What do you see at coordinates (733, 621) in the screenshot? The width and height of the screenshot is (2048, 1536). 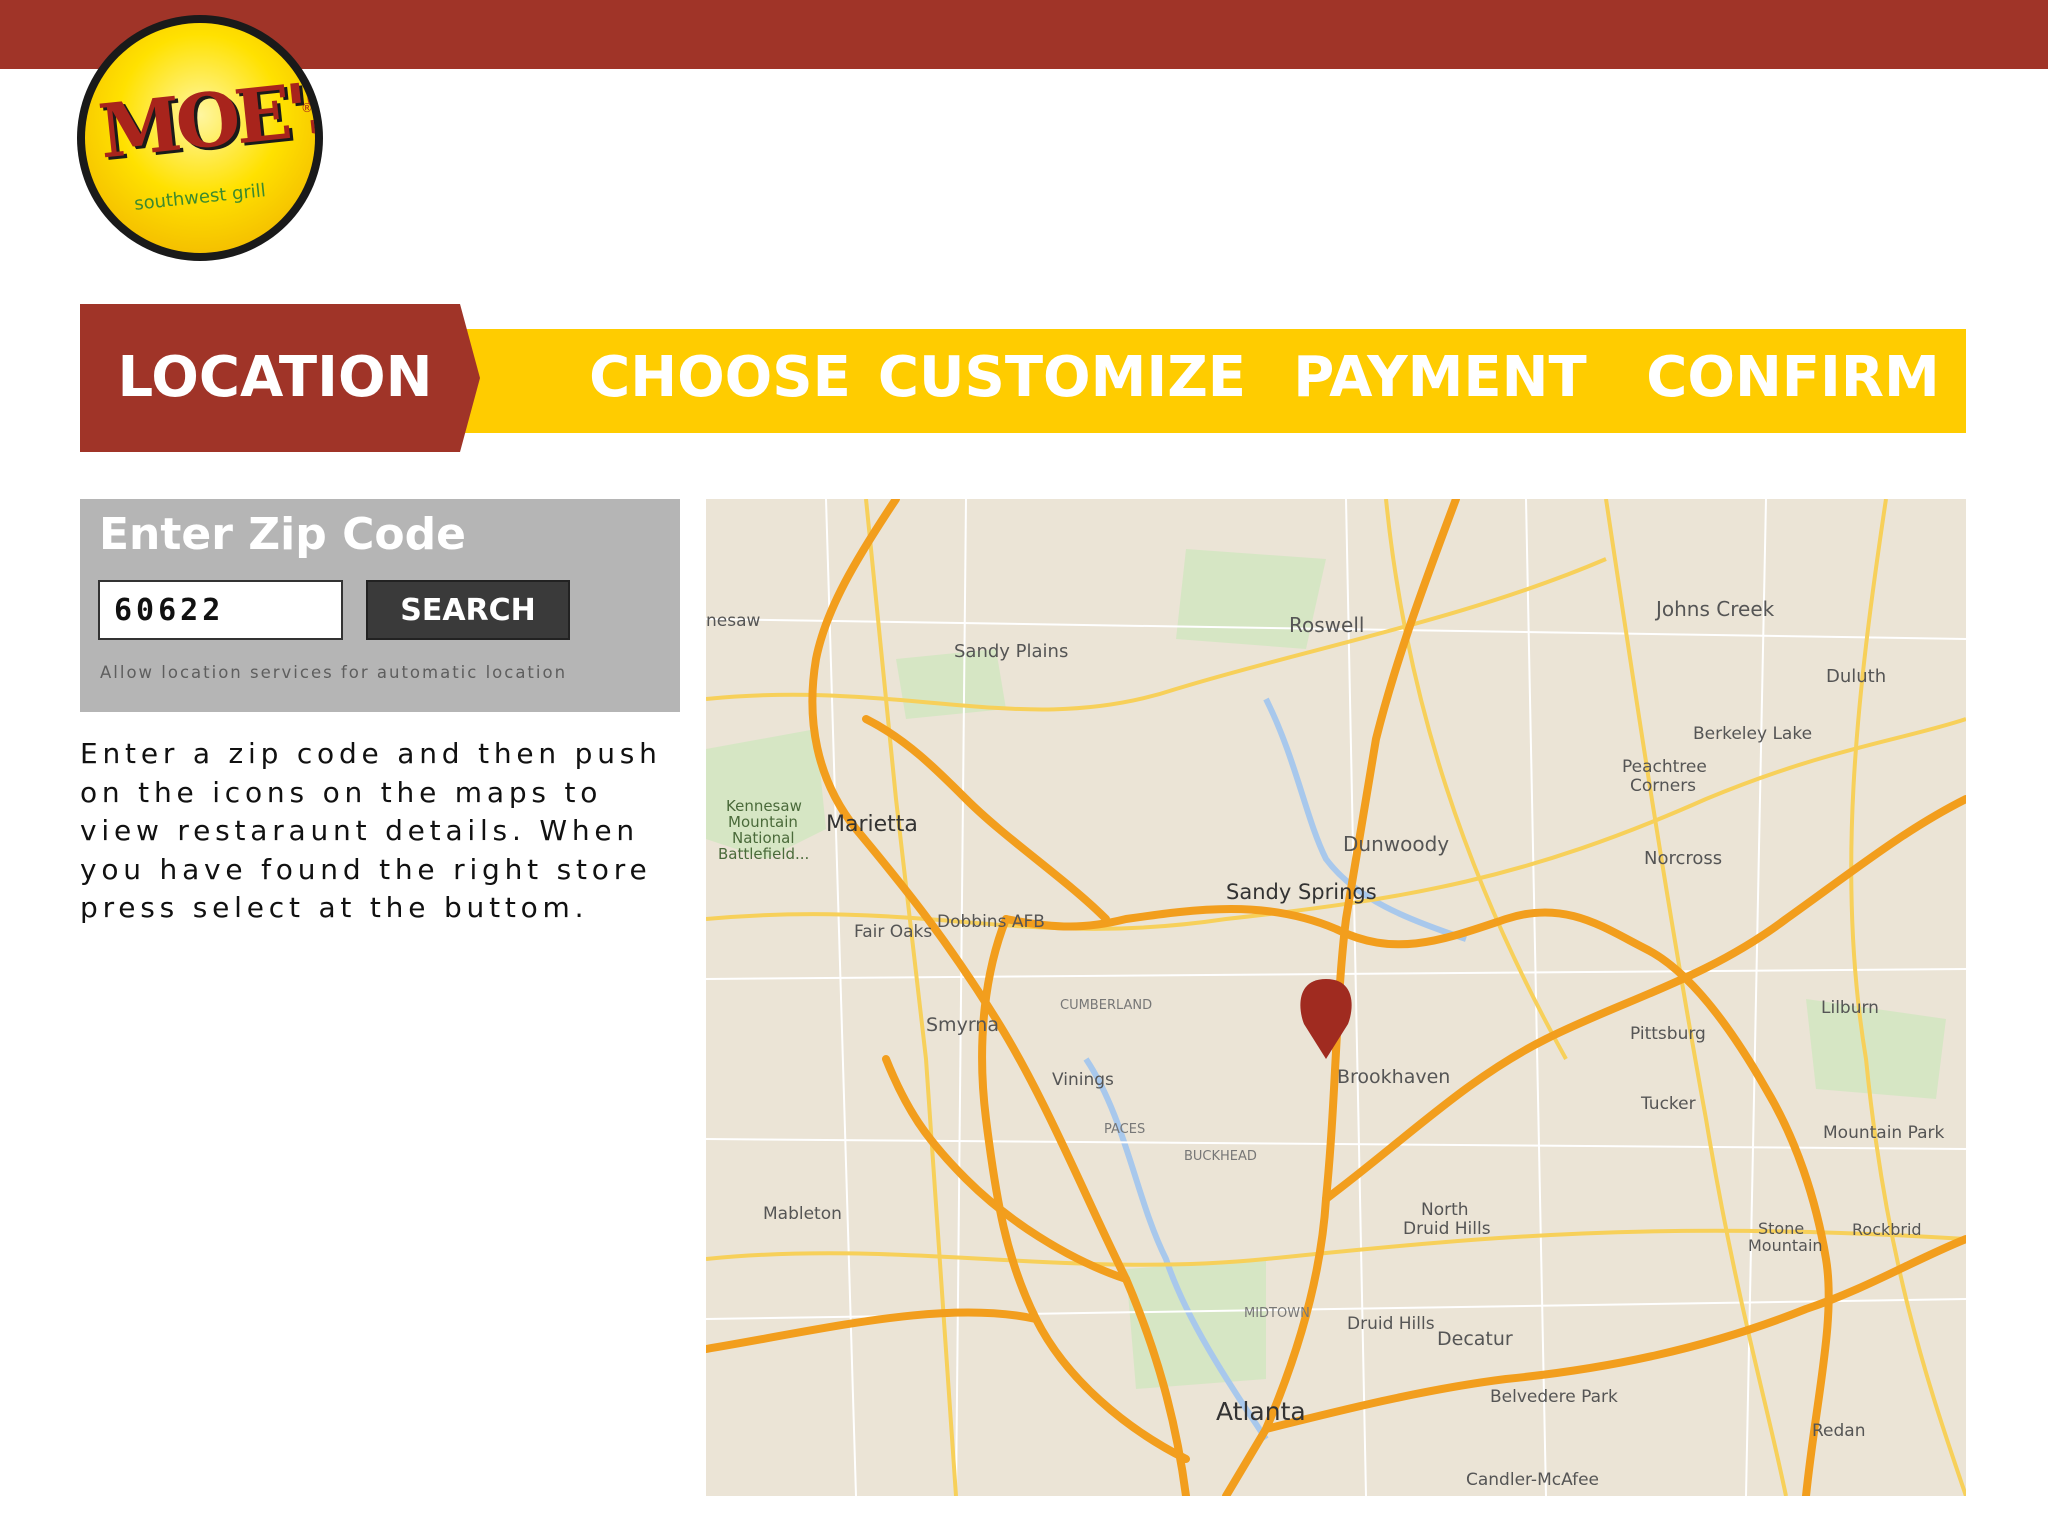 I see `svg-text: nesaw` at bounding box center [733, 621].